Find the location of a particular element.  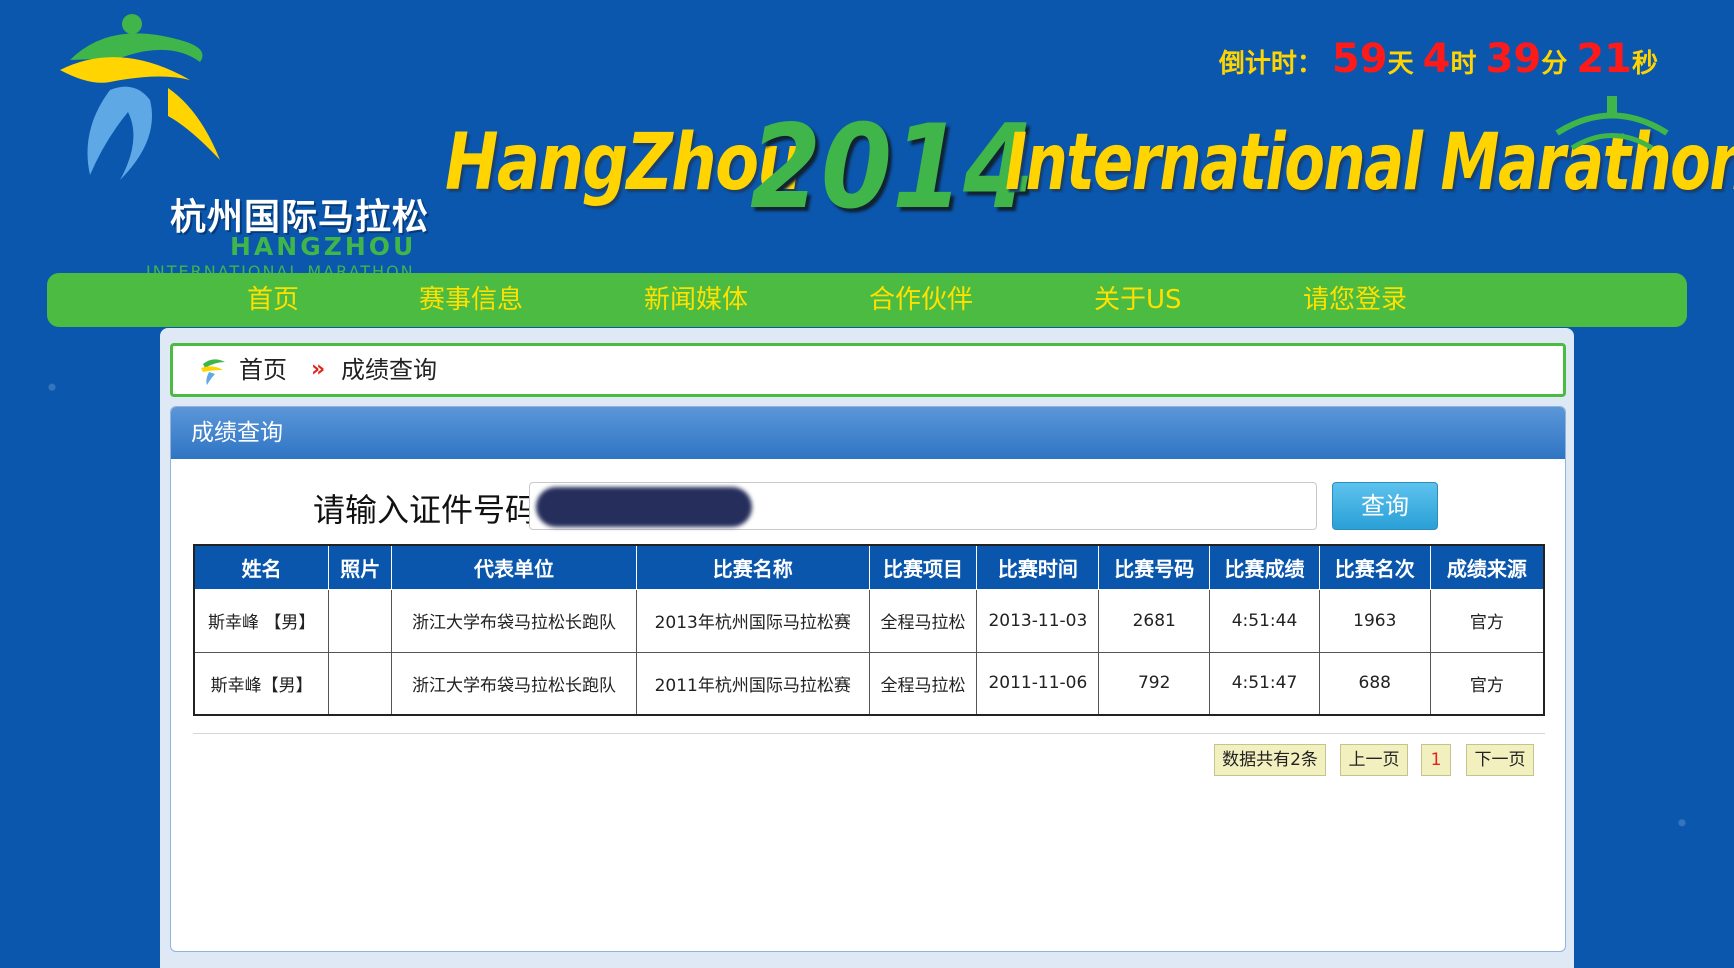

cell-name: 斯幸峰【男】 is located at coordinates (261, 683).